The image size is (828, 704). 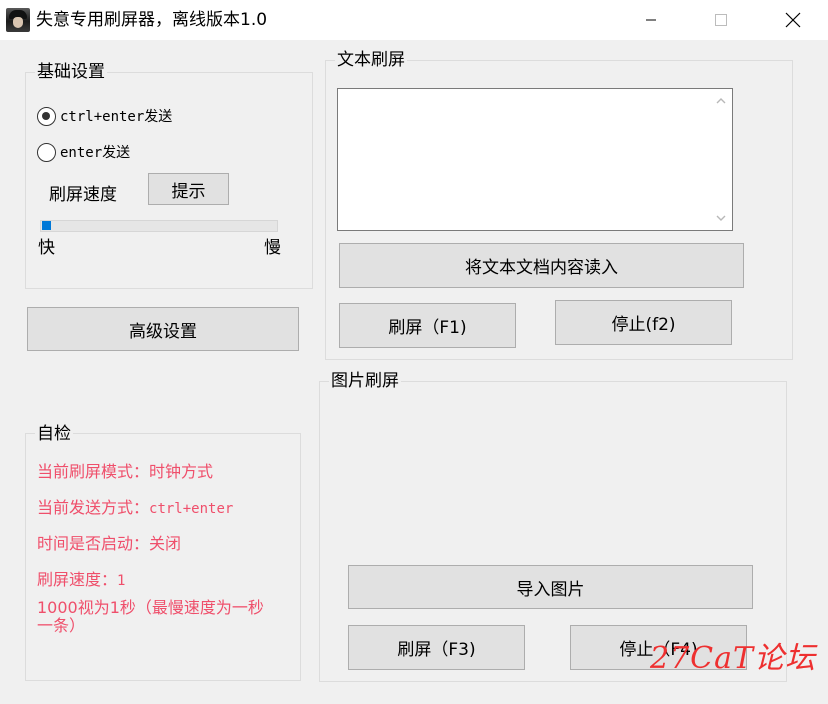 I want to click on speed-status: 刷屏速度：1, so click(x=81, y=580).